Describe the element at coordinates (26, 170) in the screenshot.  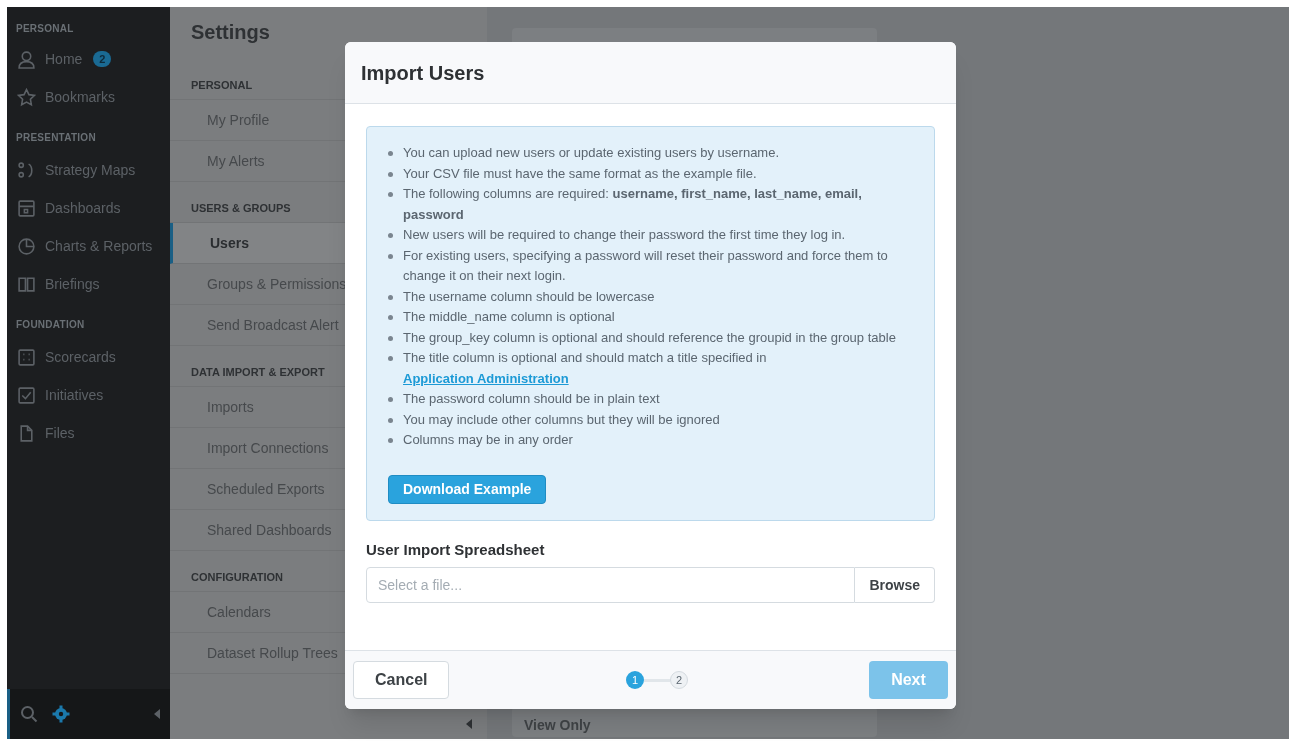
I see `map-icon` at that location.